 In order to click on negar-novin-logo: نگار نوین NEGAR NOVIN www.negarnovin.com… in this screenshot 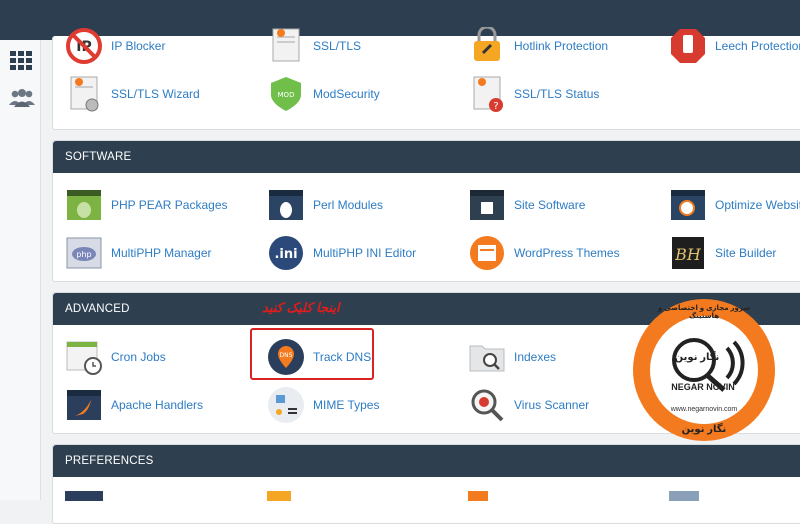, I will do `click(704, 370)`.